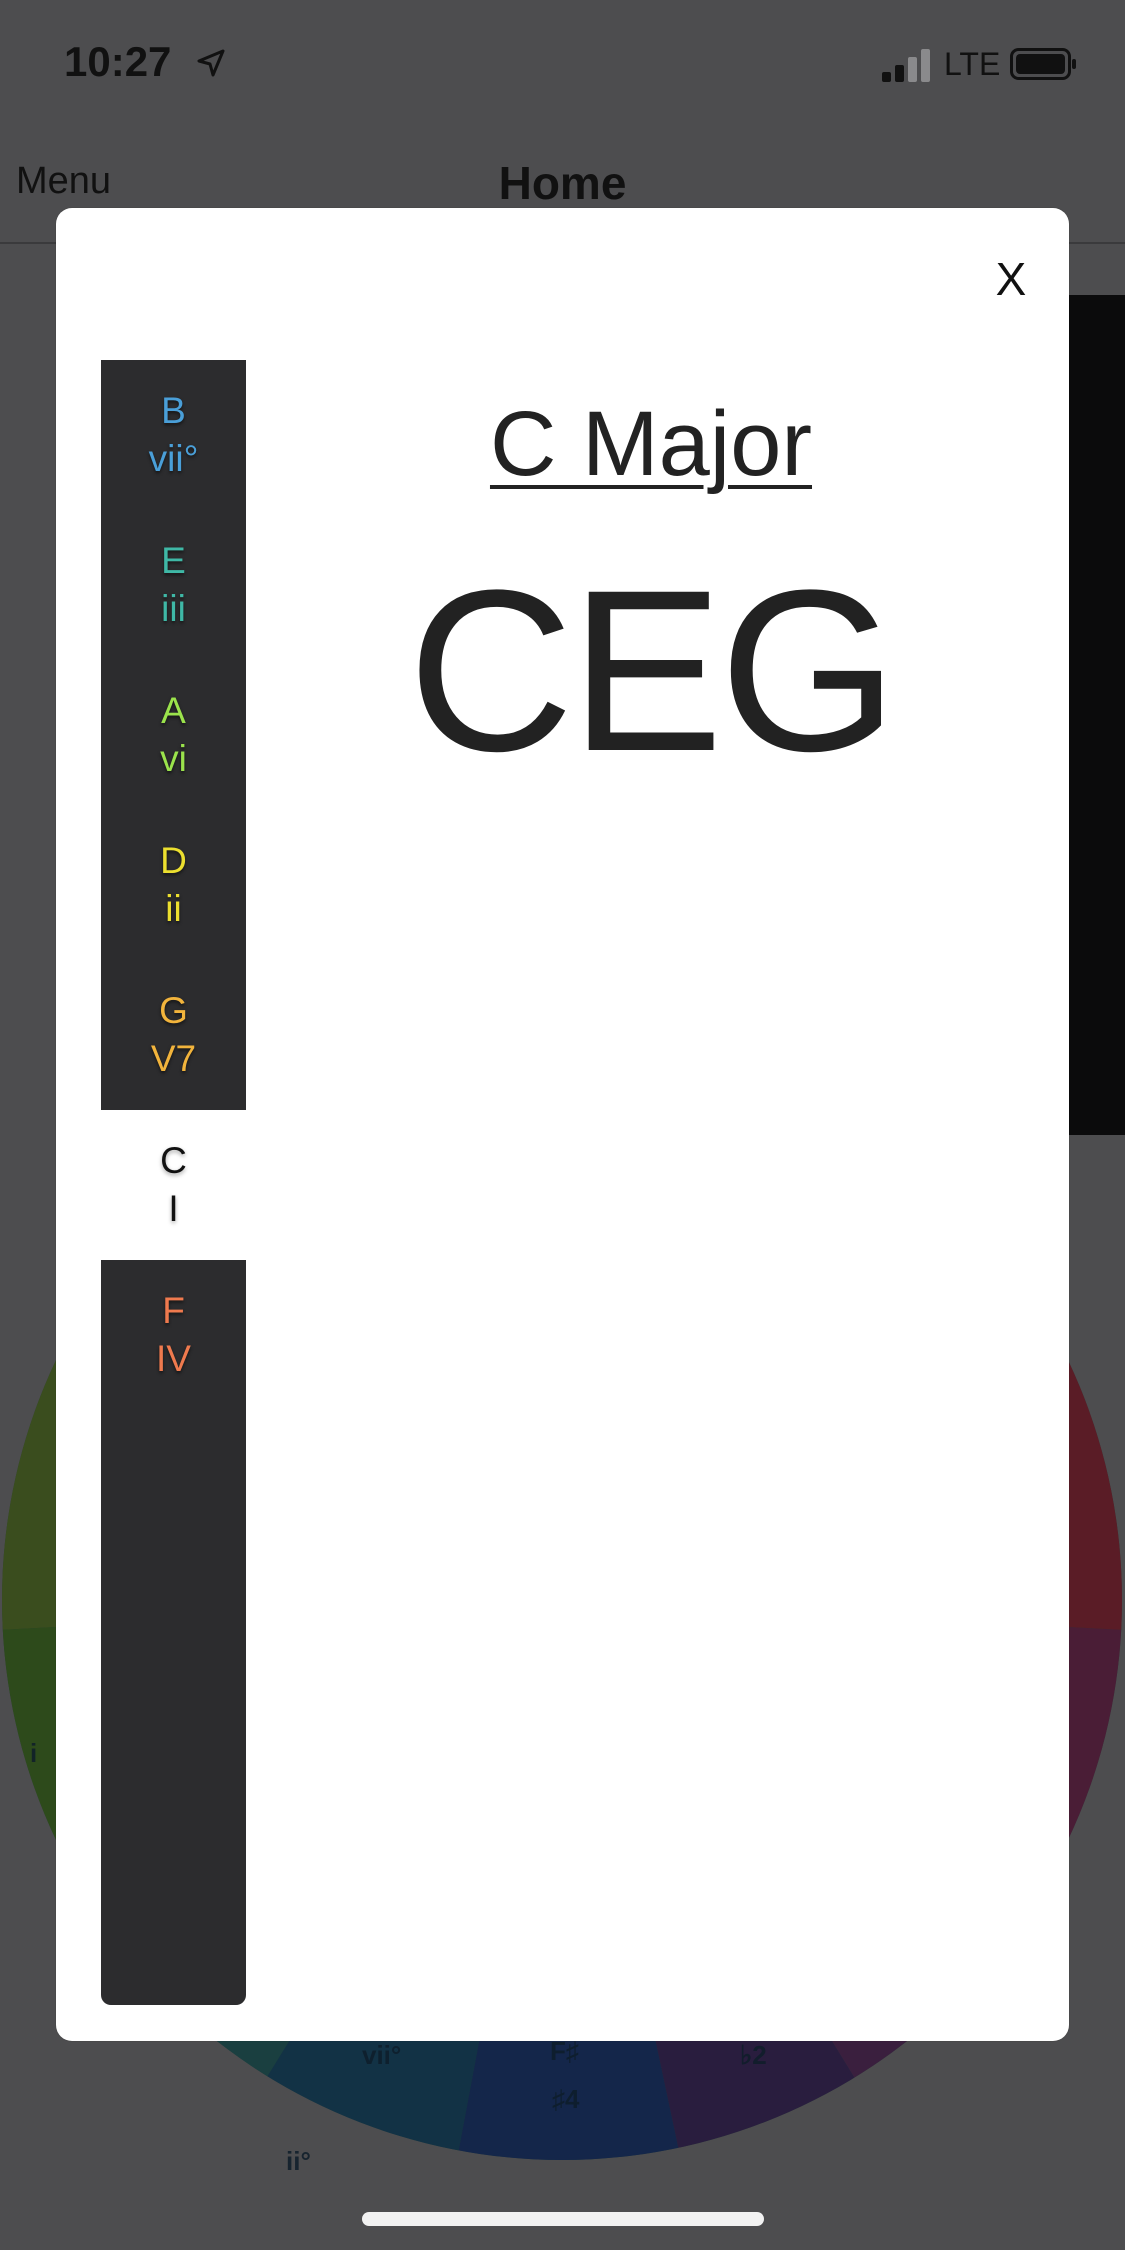 The height and width of the screenshot is (2250, 1125). Describe the element at coordinates (173, 1707) in the screenshot. I see `chord-list-filler` at that location.